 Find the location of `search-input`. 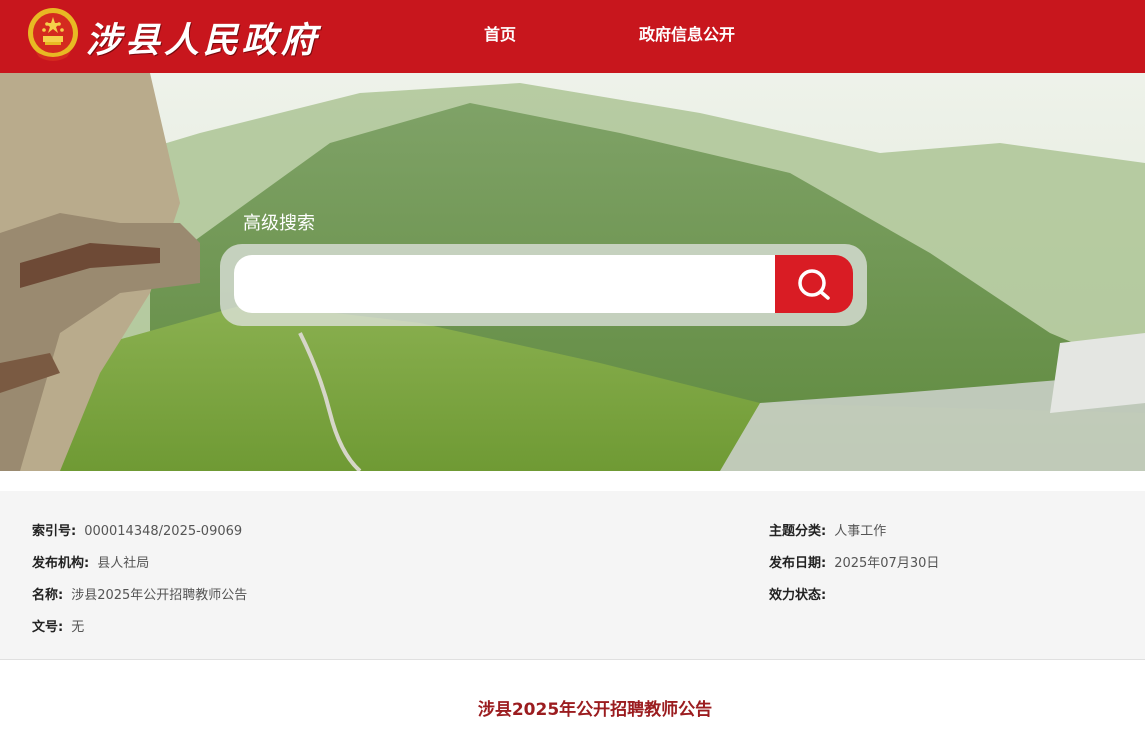

search-input is located at coordinates (504, 284).